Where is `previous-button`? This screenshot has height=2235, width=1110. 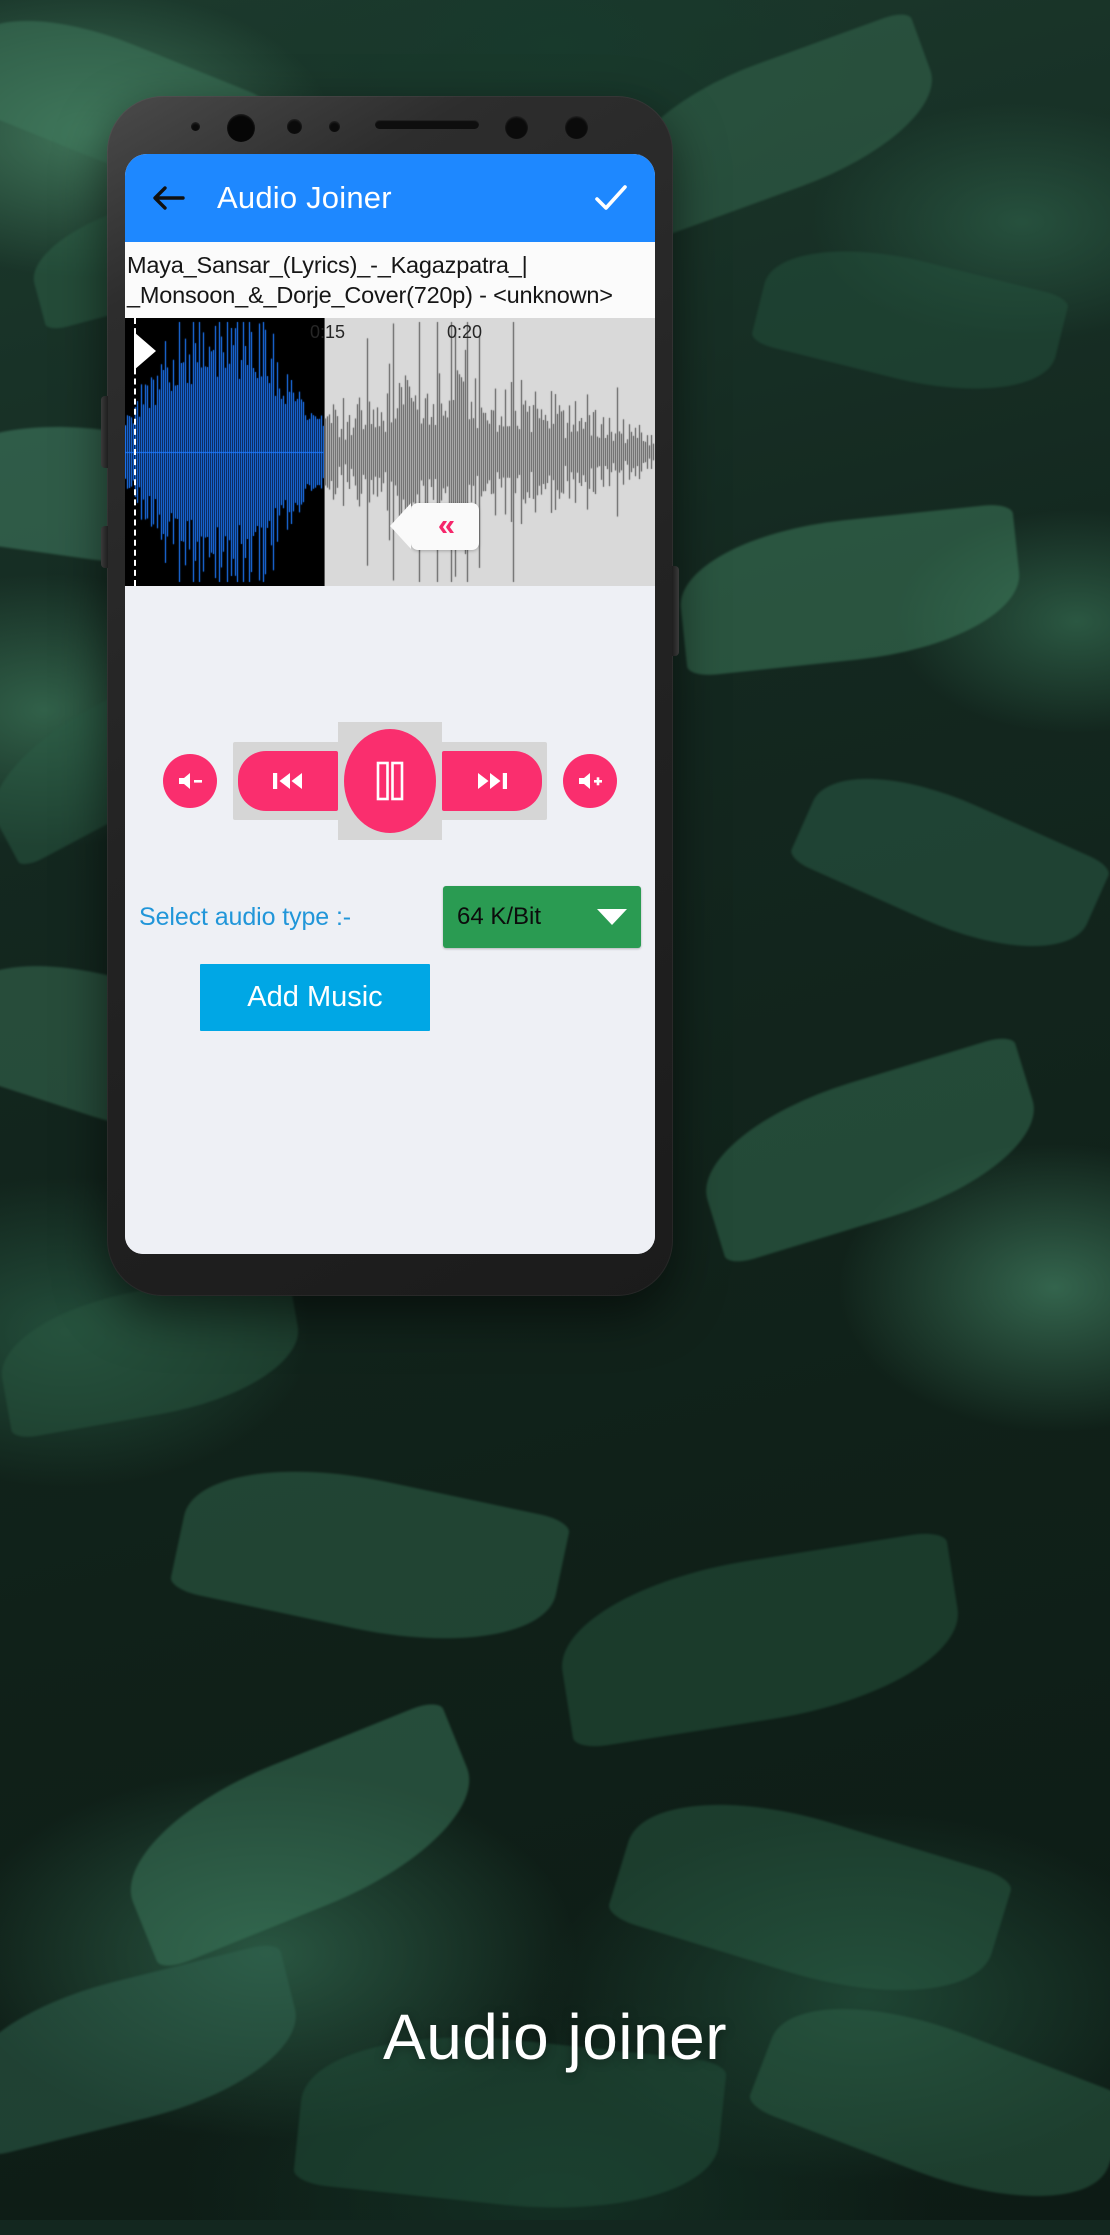
previous-button is located at coordinates (288, 781).